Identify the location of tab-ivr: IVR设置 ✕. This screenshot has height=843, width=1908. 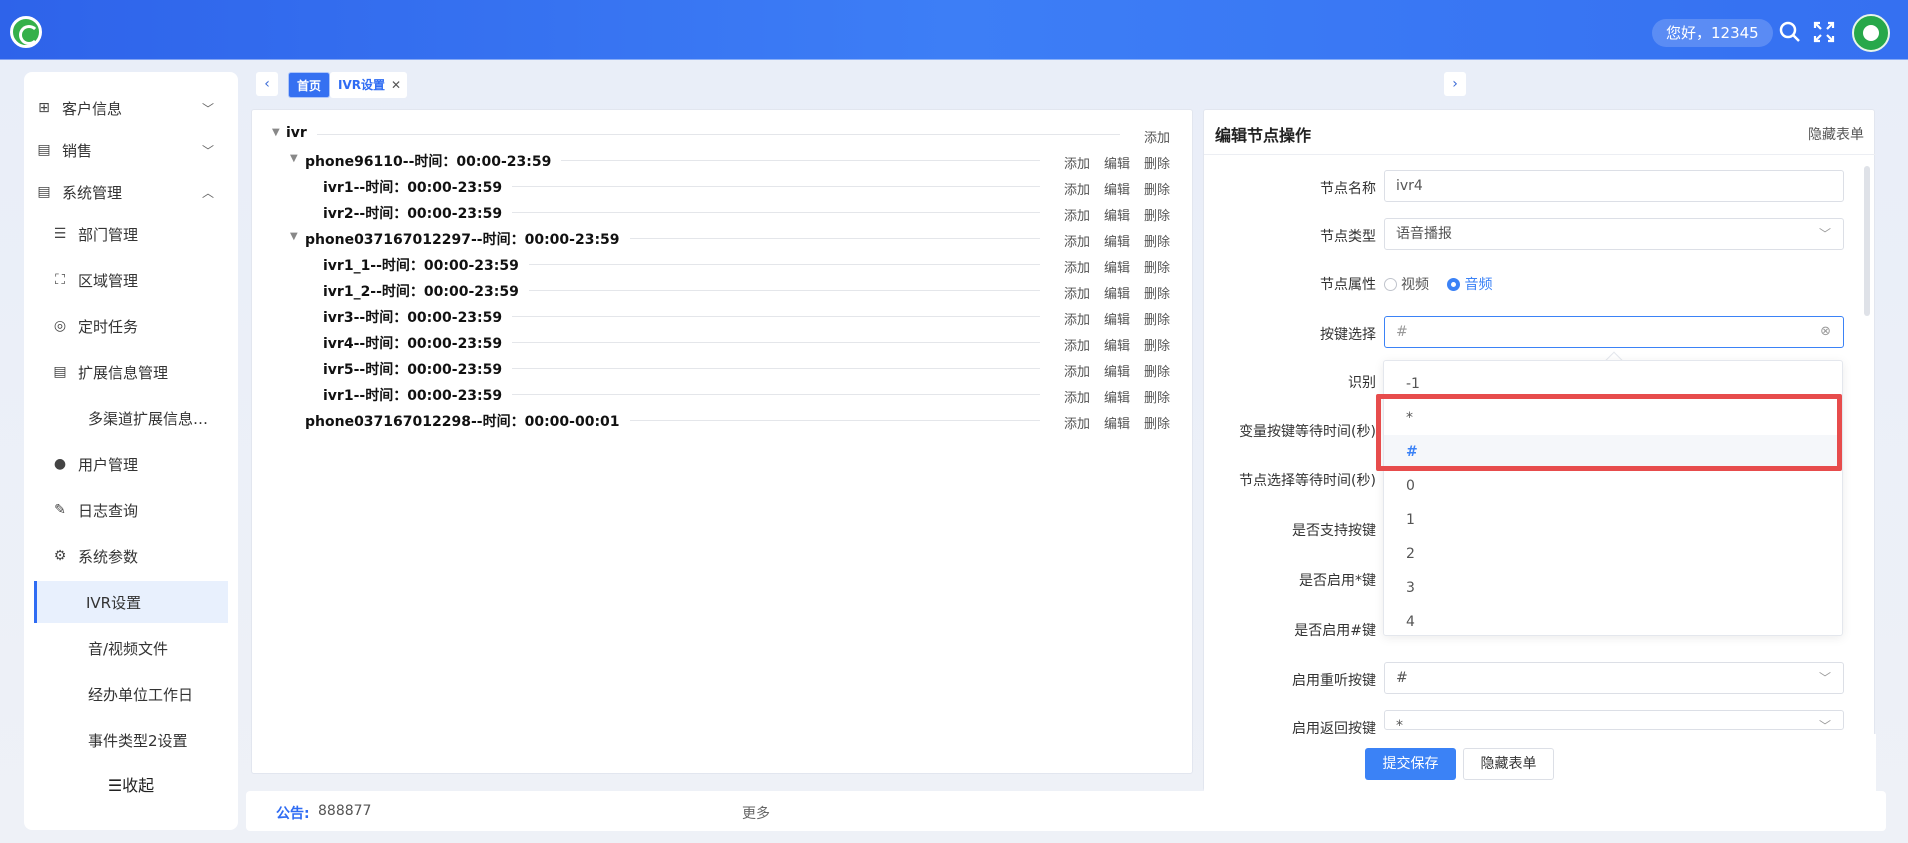
(368, 85).